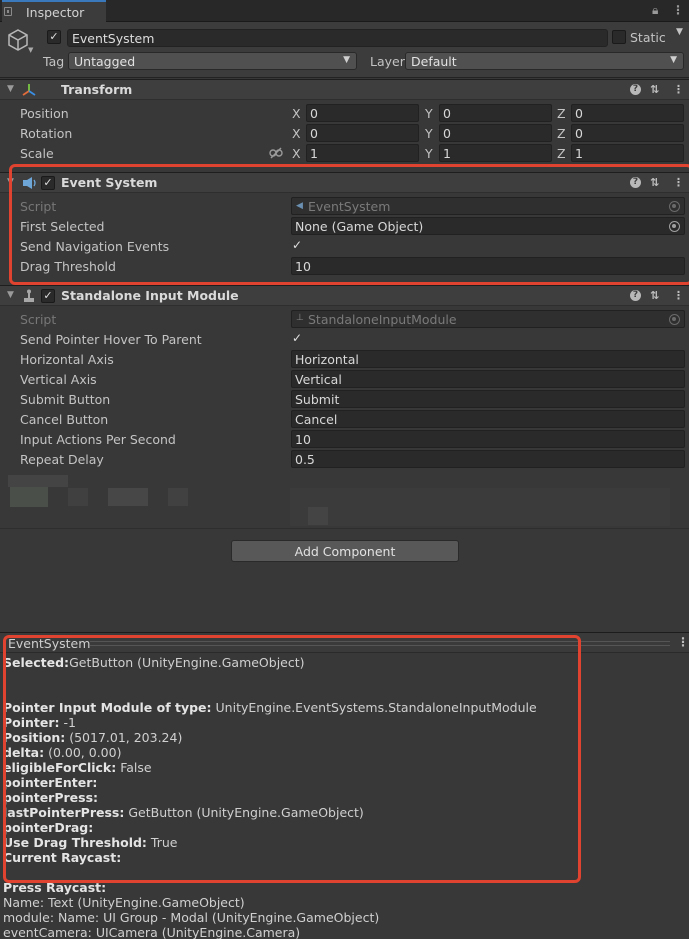 This screenshot has width=689, height=939. I want to click on input-actions-per-second-field: 10, so click(488, 439).